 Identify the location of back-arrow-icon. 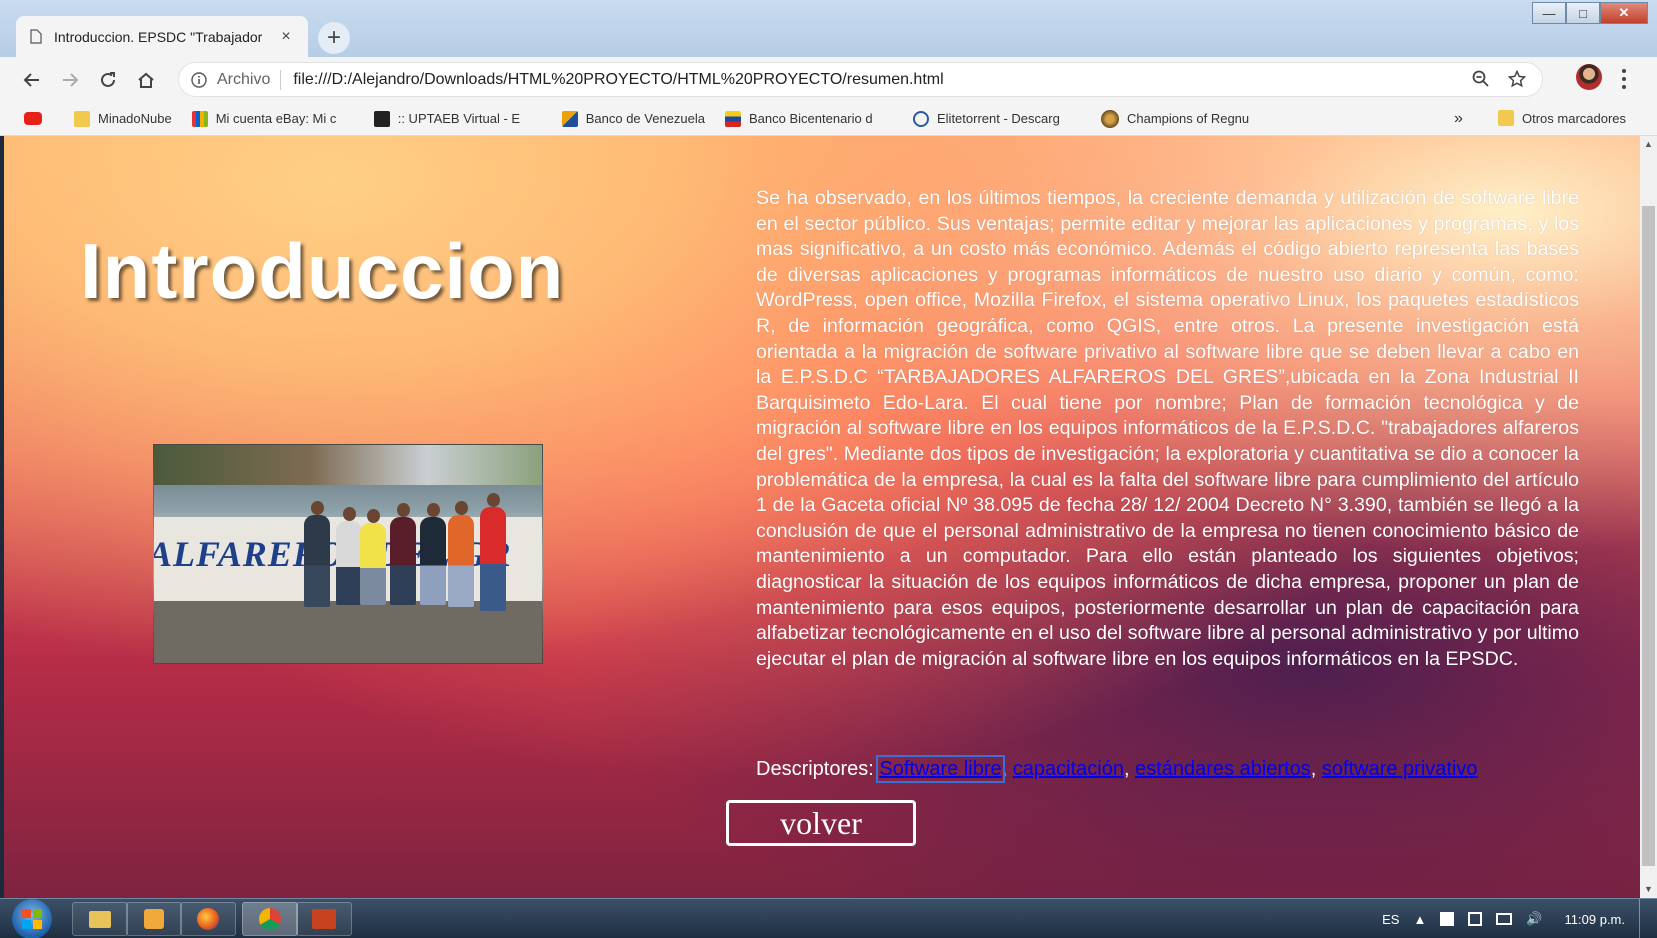
(31, 79).